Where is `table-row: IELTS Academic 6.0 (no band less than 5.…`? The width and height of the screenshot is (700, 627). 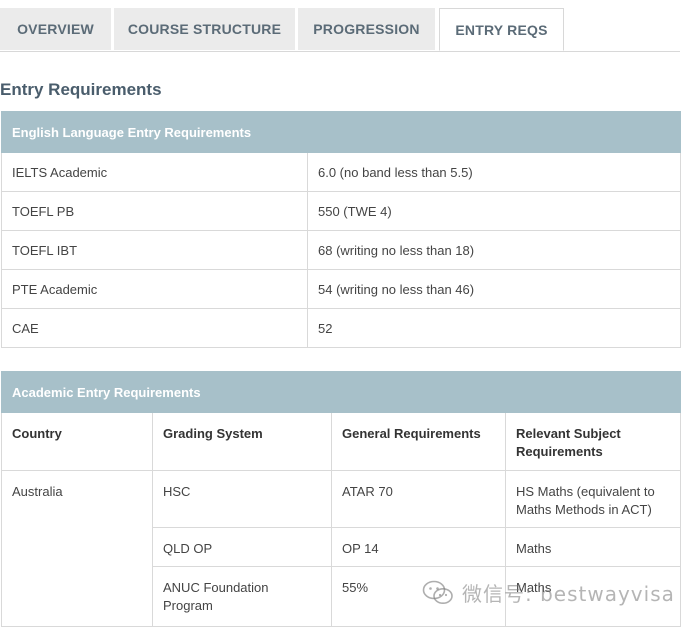 table-row: IELTS Academic 6.0 (no band less than 5.… is located at coordinates (341, 172).